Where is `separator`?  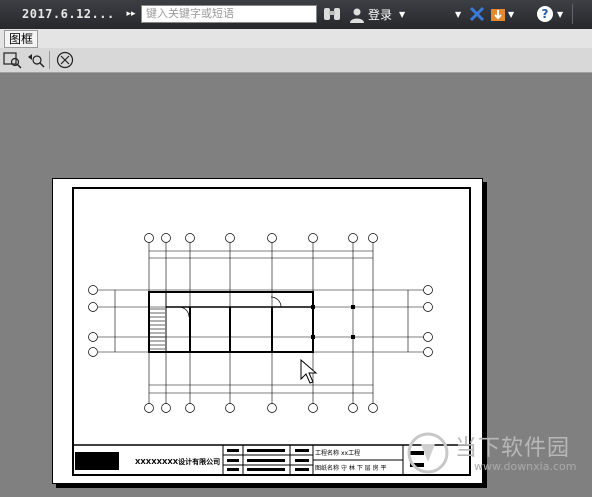
separator is located at coordinates (572, 14).